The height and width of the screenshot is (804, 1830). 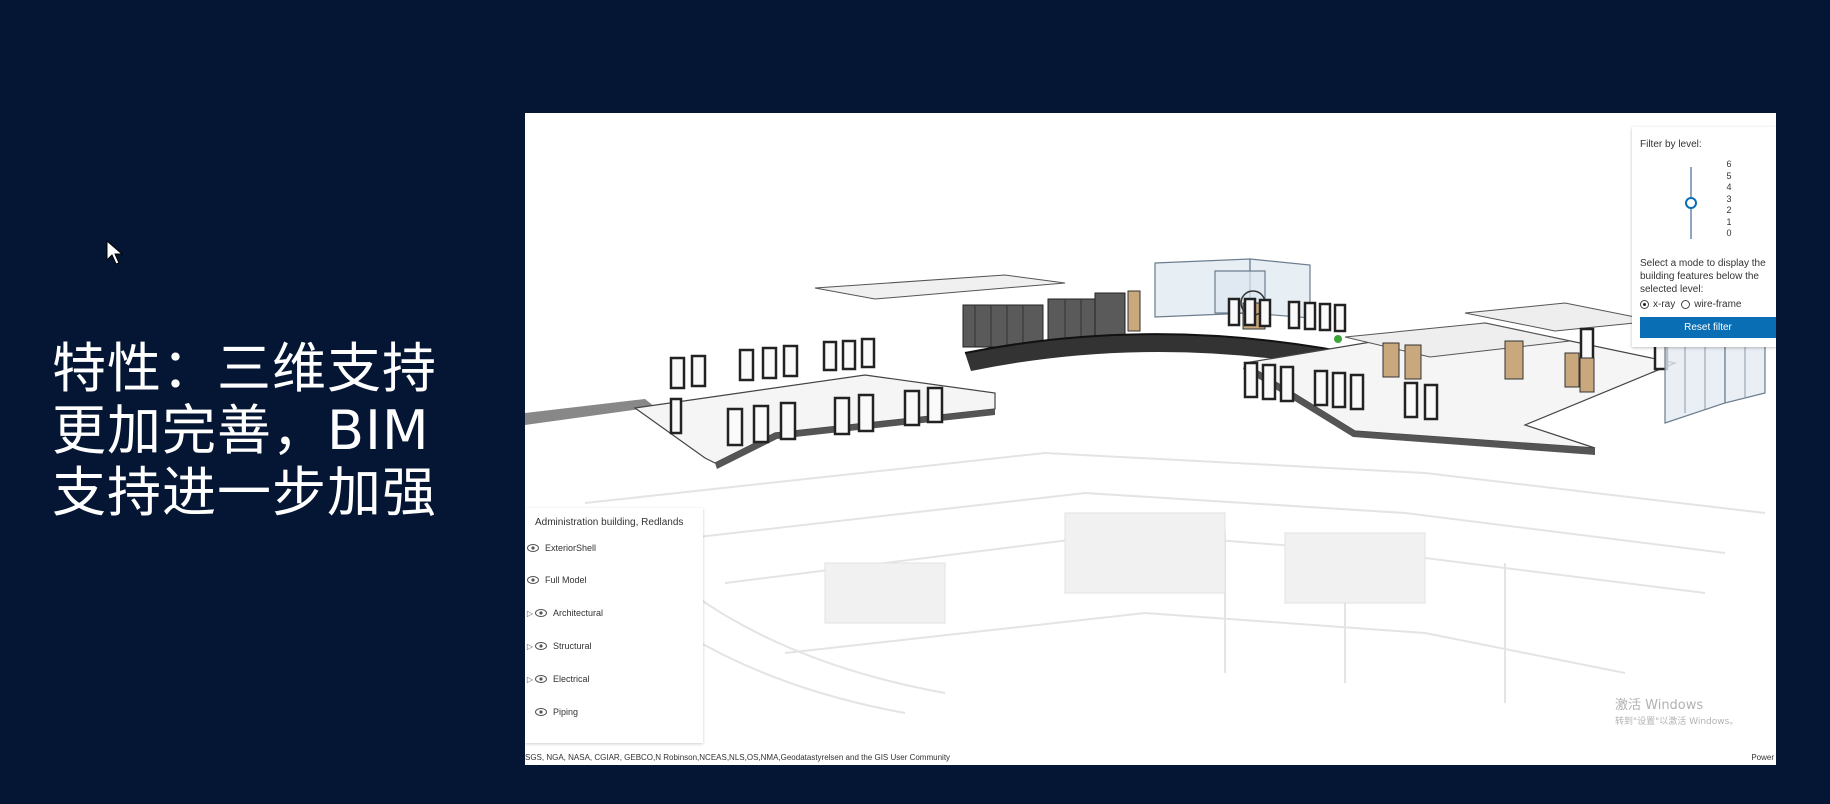 What do you see at coordinates (1729, 233) in the screenshot?
I see `level-label: 0` at bounding box center [1729, 233].